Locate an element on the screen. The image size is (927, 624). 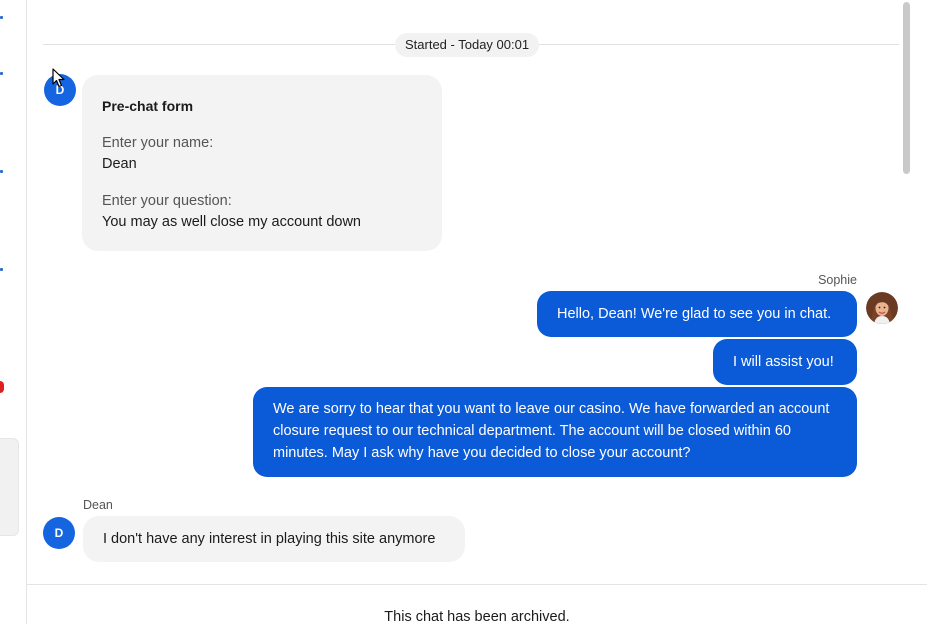
agent-photo-icon is located at coordinates (882, 308).